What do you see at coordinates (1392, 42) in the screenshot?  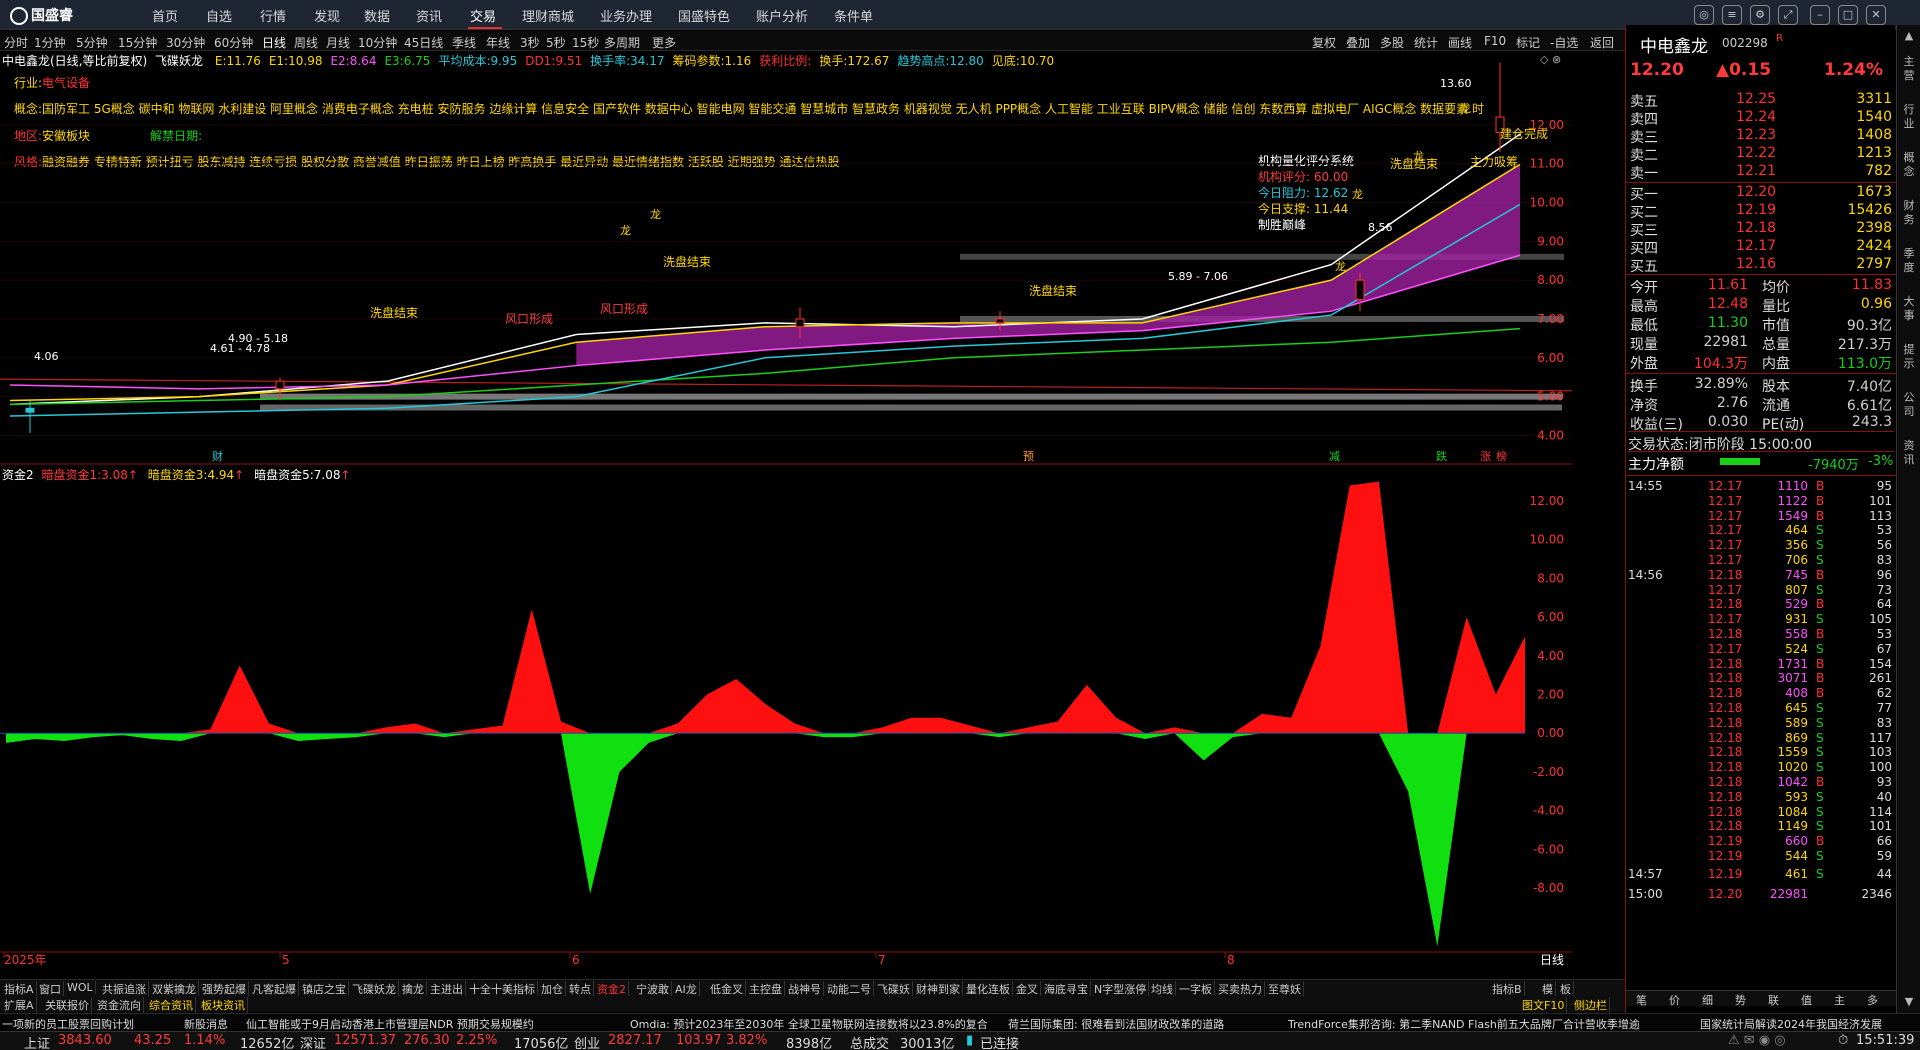 I see `tool-multi: 多股` at bounding box center [1392, 42].